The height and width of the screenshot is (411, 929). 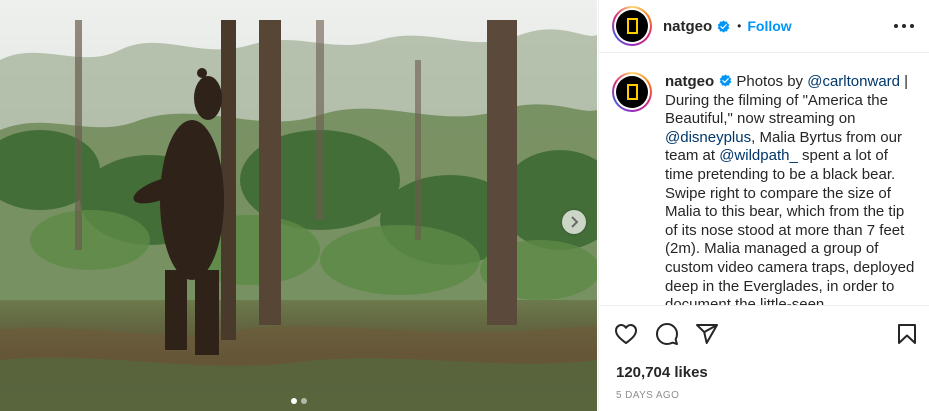 I want to click on save-button, so click(x=907, y=334).